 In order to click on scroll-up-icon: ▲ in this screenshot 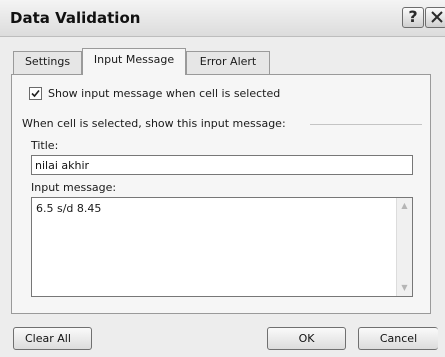, I will do `click(404, 206)`.